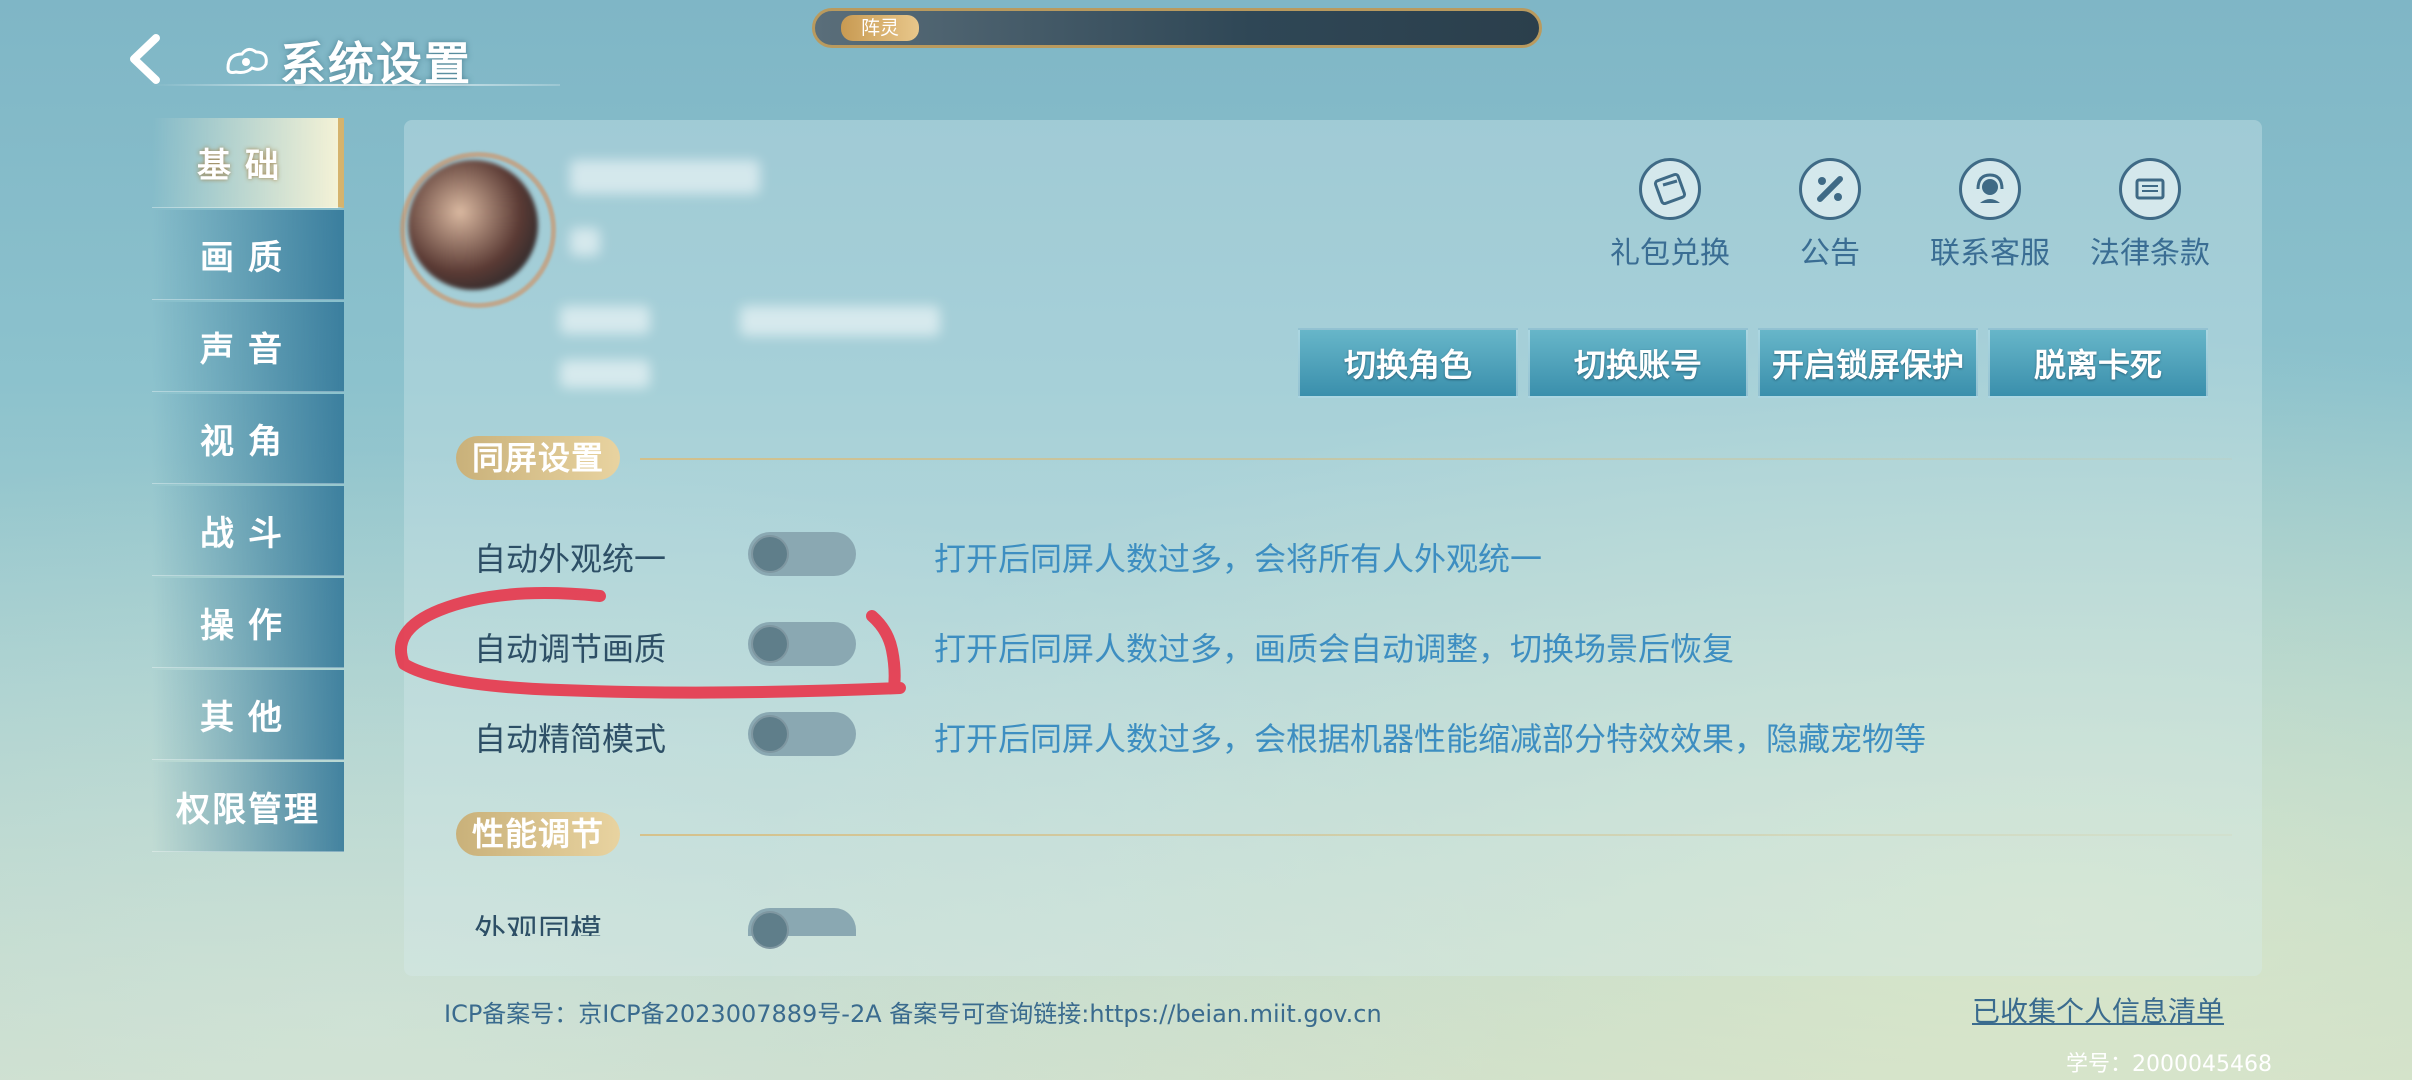 Image resolution: width=2412 pixels, height=1080 pixels. I want to click on sidebar-item-controls: 操作, so click(248, 623).